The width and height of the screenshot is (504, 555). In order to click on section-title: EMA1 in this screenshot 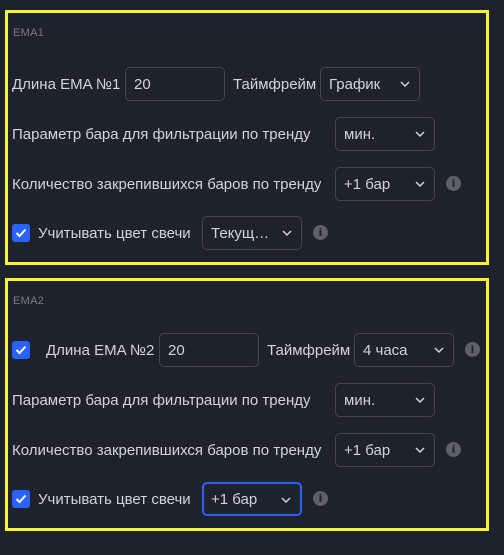, I will do `click(29, 33)`.